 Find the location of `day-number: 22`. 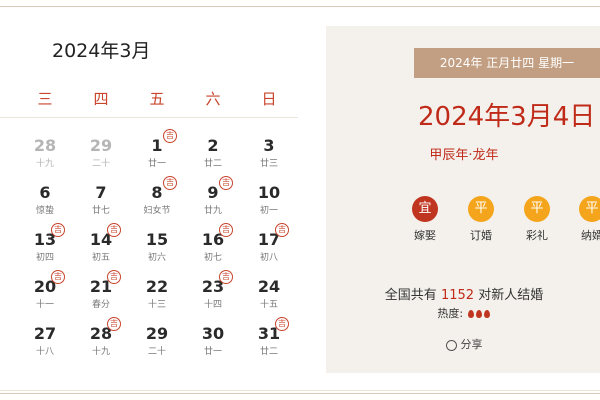

day-number: 22 is located at coordinates (157, 286).